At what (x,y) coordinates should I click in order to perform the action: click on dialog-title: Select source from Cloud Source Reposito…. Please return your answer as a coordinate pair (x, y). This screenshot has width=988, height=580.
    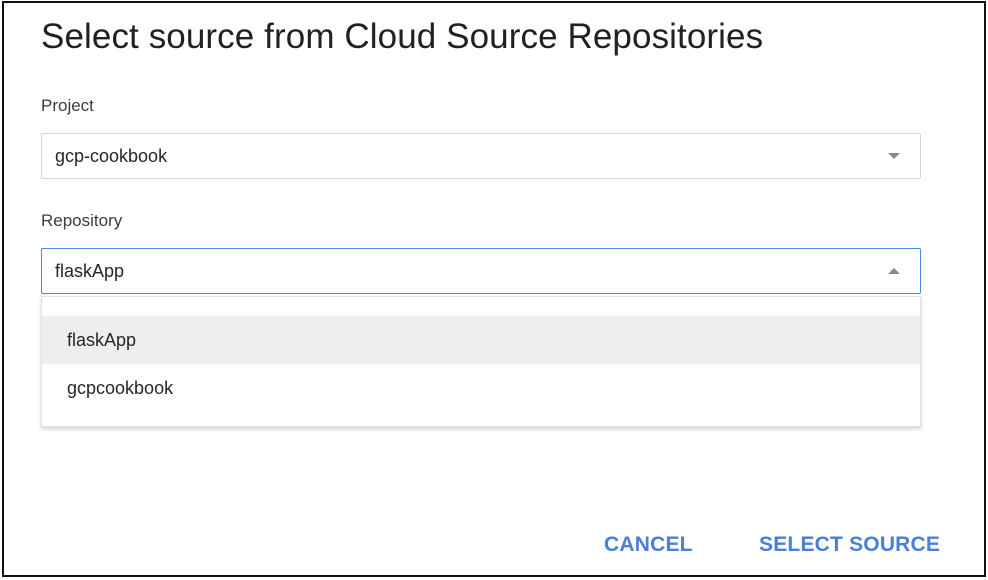
    Looking at the image, I should click on (402, 36).